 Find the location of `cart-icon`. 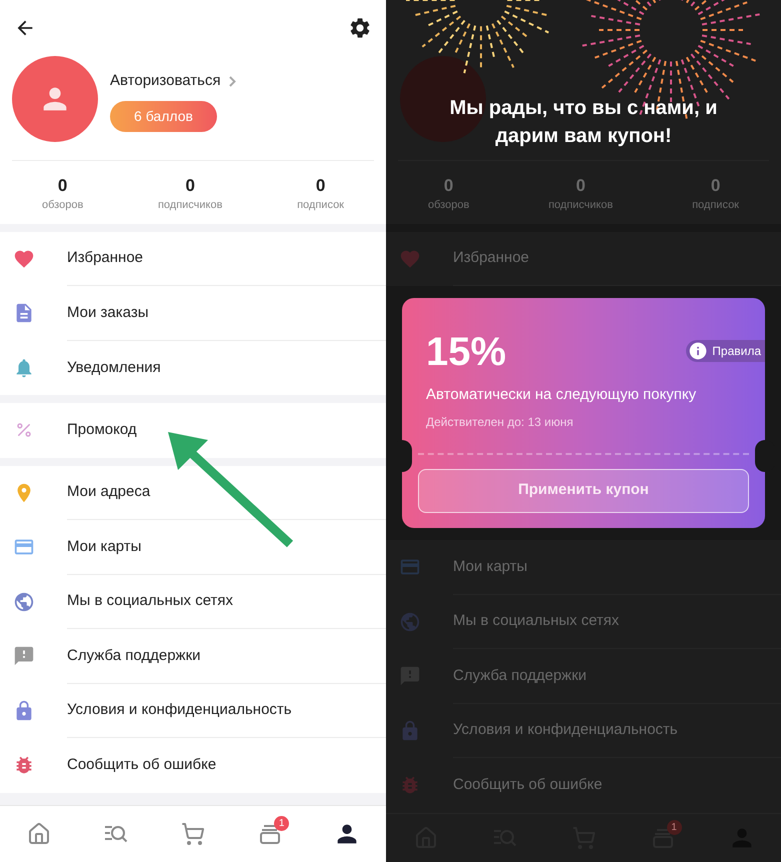

cart-icon is located at coordinates (192, 834).